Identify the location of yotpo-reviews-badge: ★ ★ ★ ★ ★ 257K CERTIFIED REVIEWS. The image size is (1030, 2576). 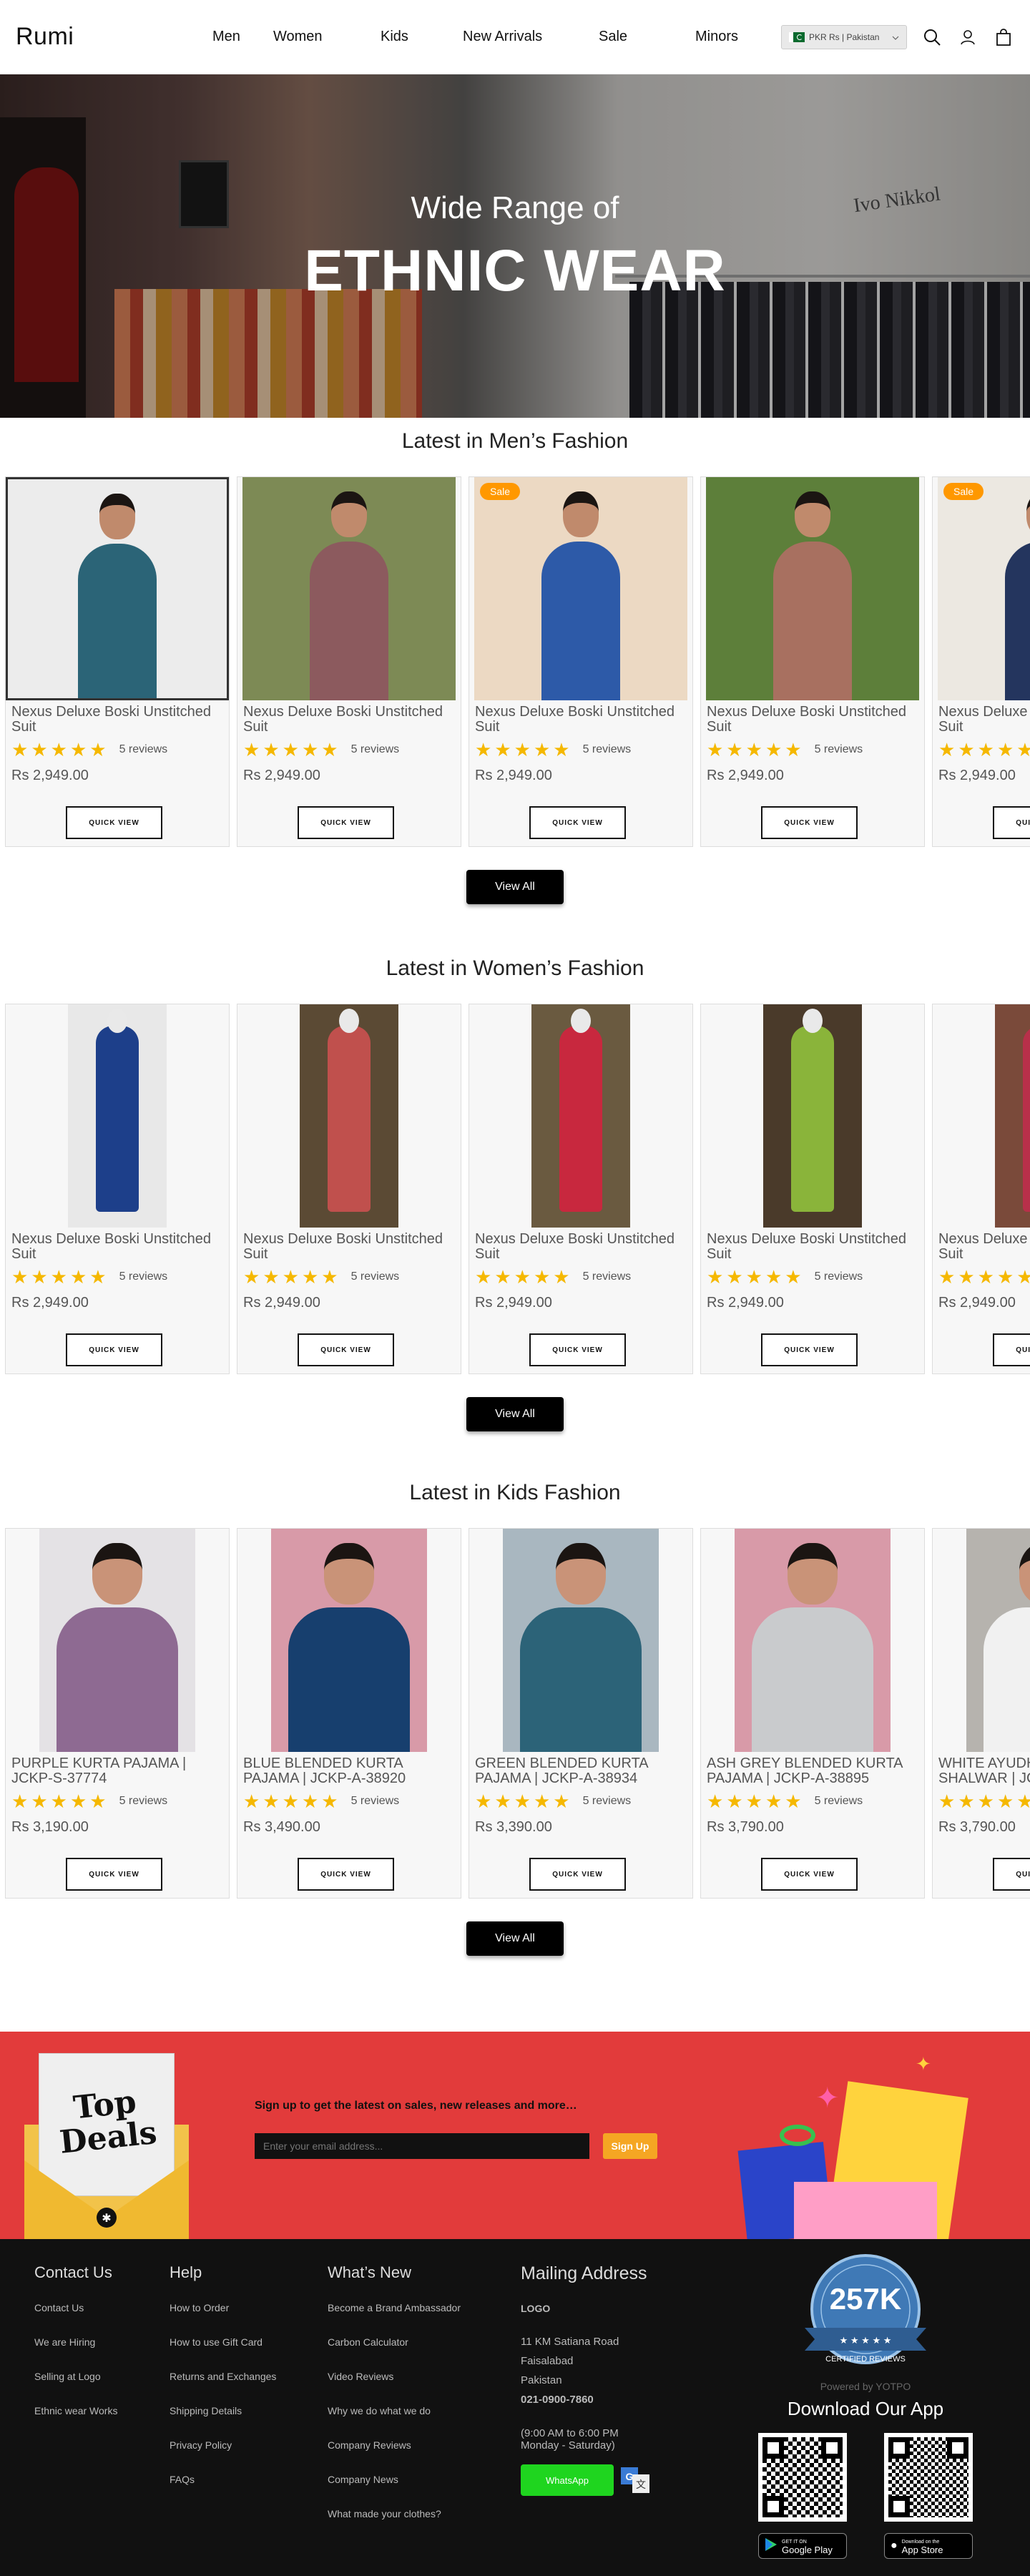
(866, 2314).